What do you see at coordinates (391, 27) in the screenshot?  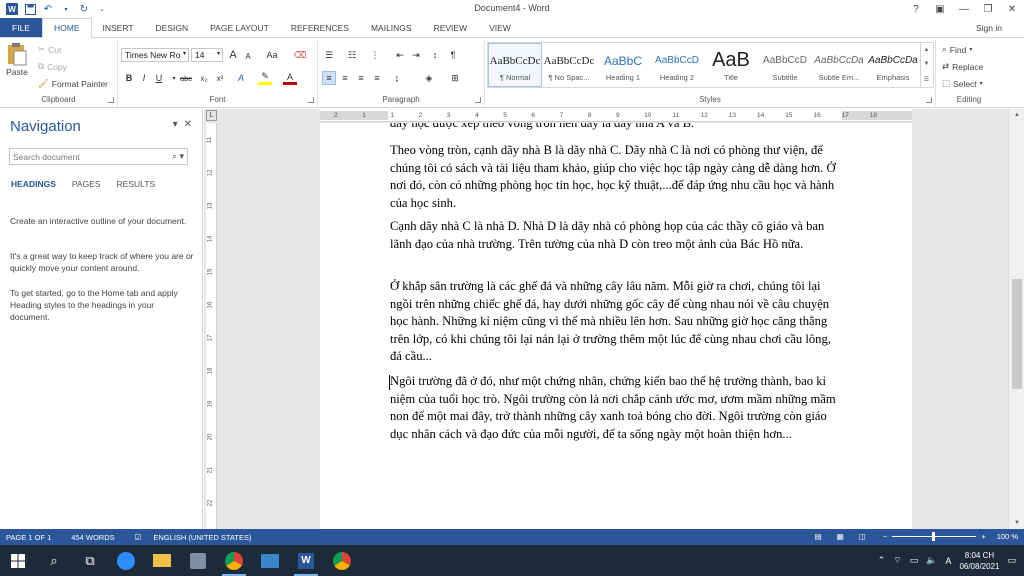 I see `tab-mailings: MAILINGS` at bounding box center [391, 27].